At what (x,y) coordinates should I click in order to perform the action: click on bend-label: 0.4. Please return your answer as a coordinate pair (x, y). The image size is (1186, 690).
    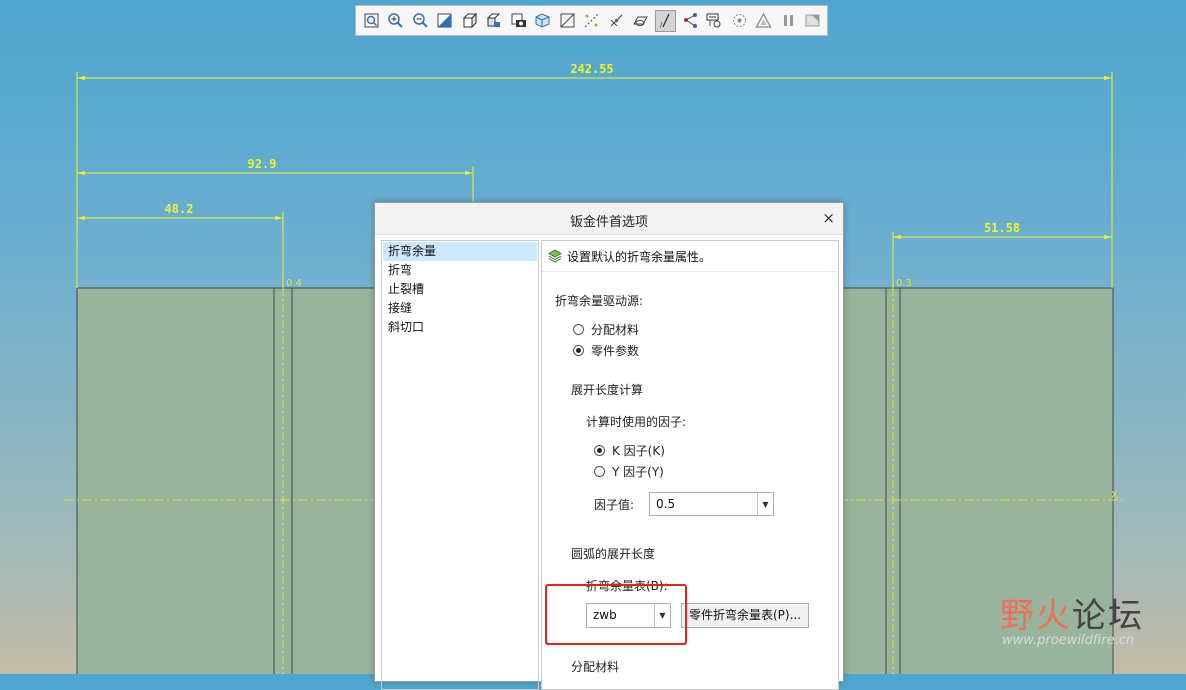
    Looking at the image, I should click on (294, 283).